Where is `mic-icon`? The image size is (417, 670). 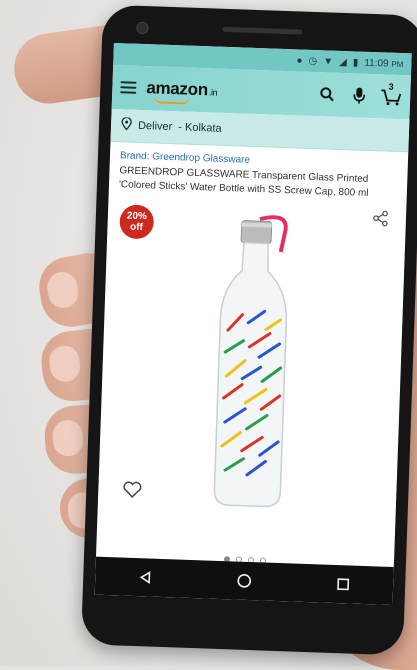
mic-icon is located at coordinates (359, 95).